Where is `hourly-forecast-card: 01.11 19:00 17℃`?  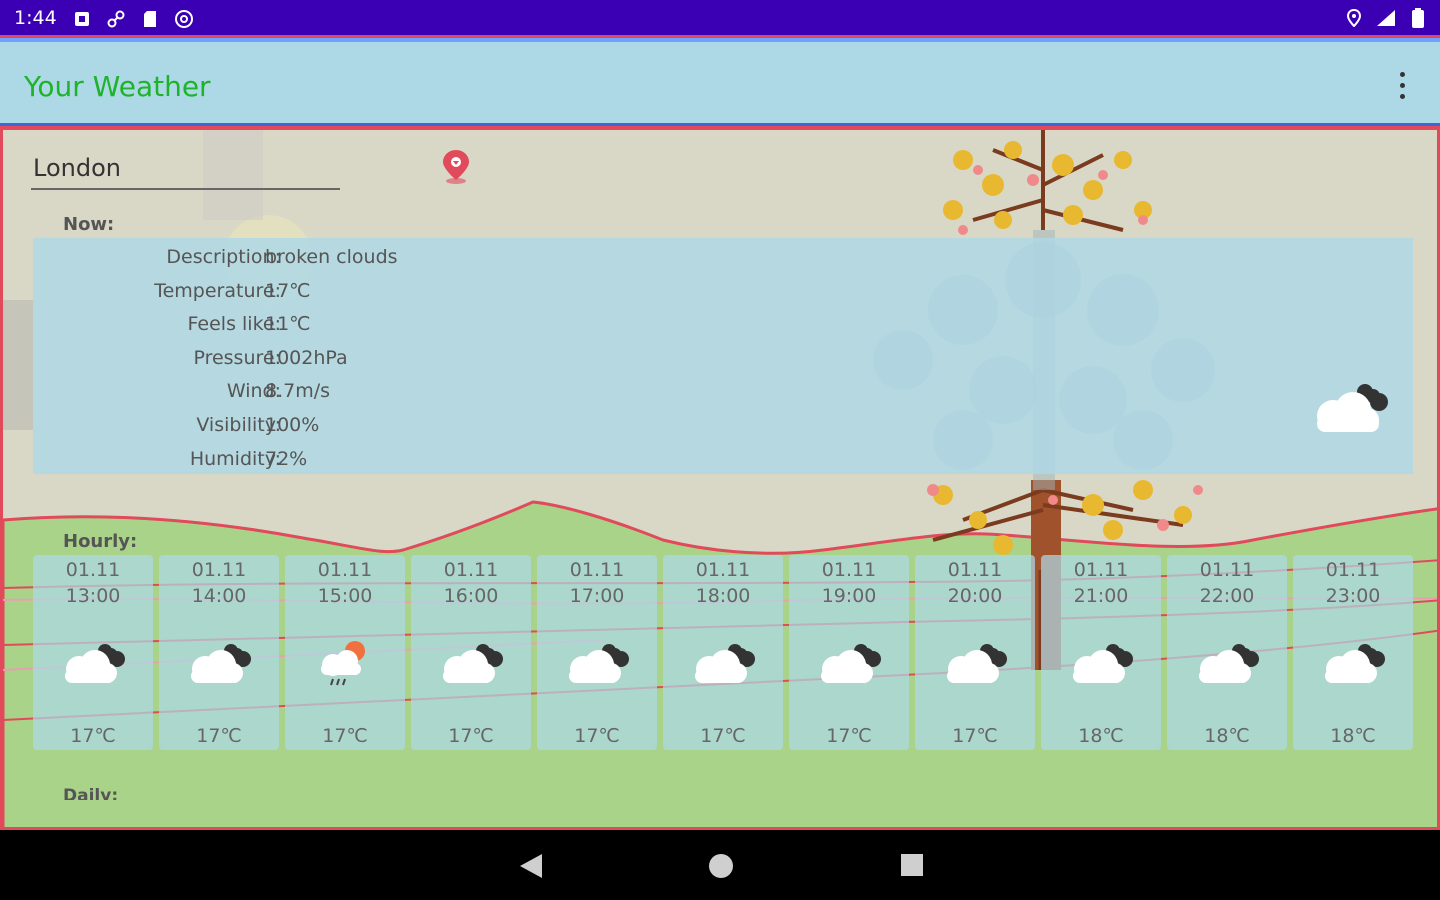
hourly-forecast-card: 01.11 19:00 17℃ is located at coordinates (849, 652).